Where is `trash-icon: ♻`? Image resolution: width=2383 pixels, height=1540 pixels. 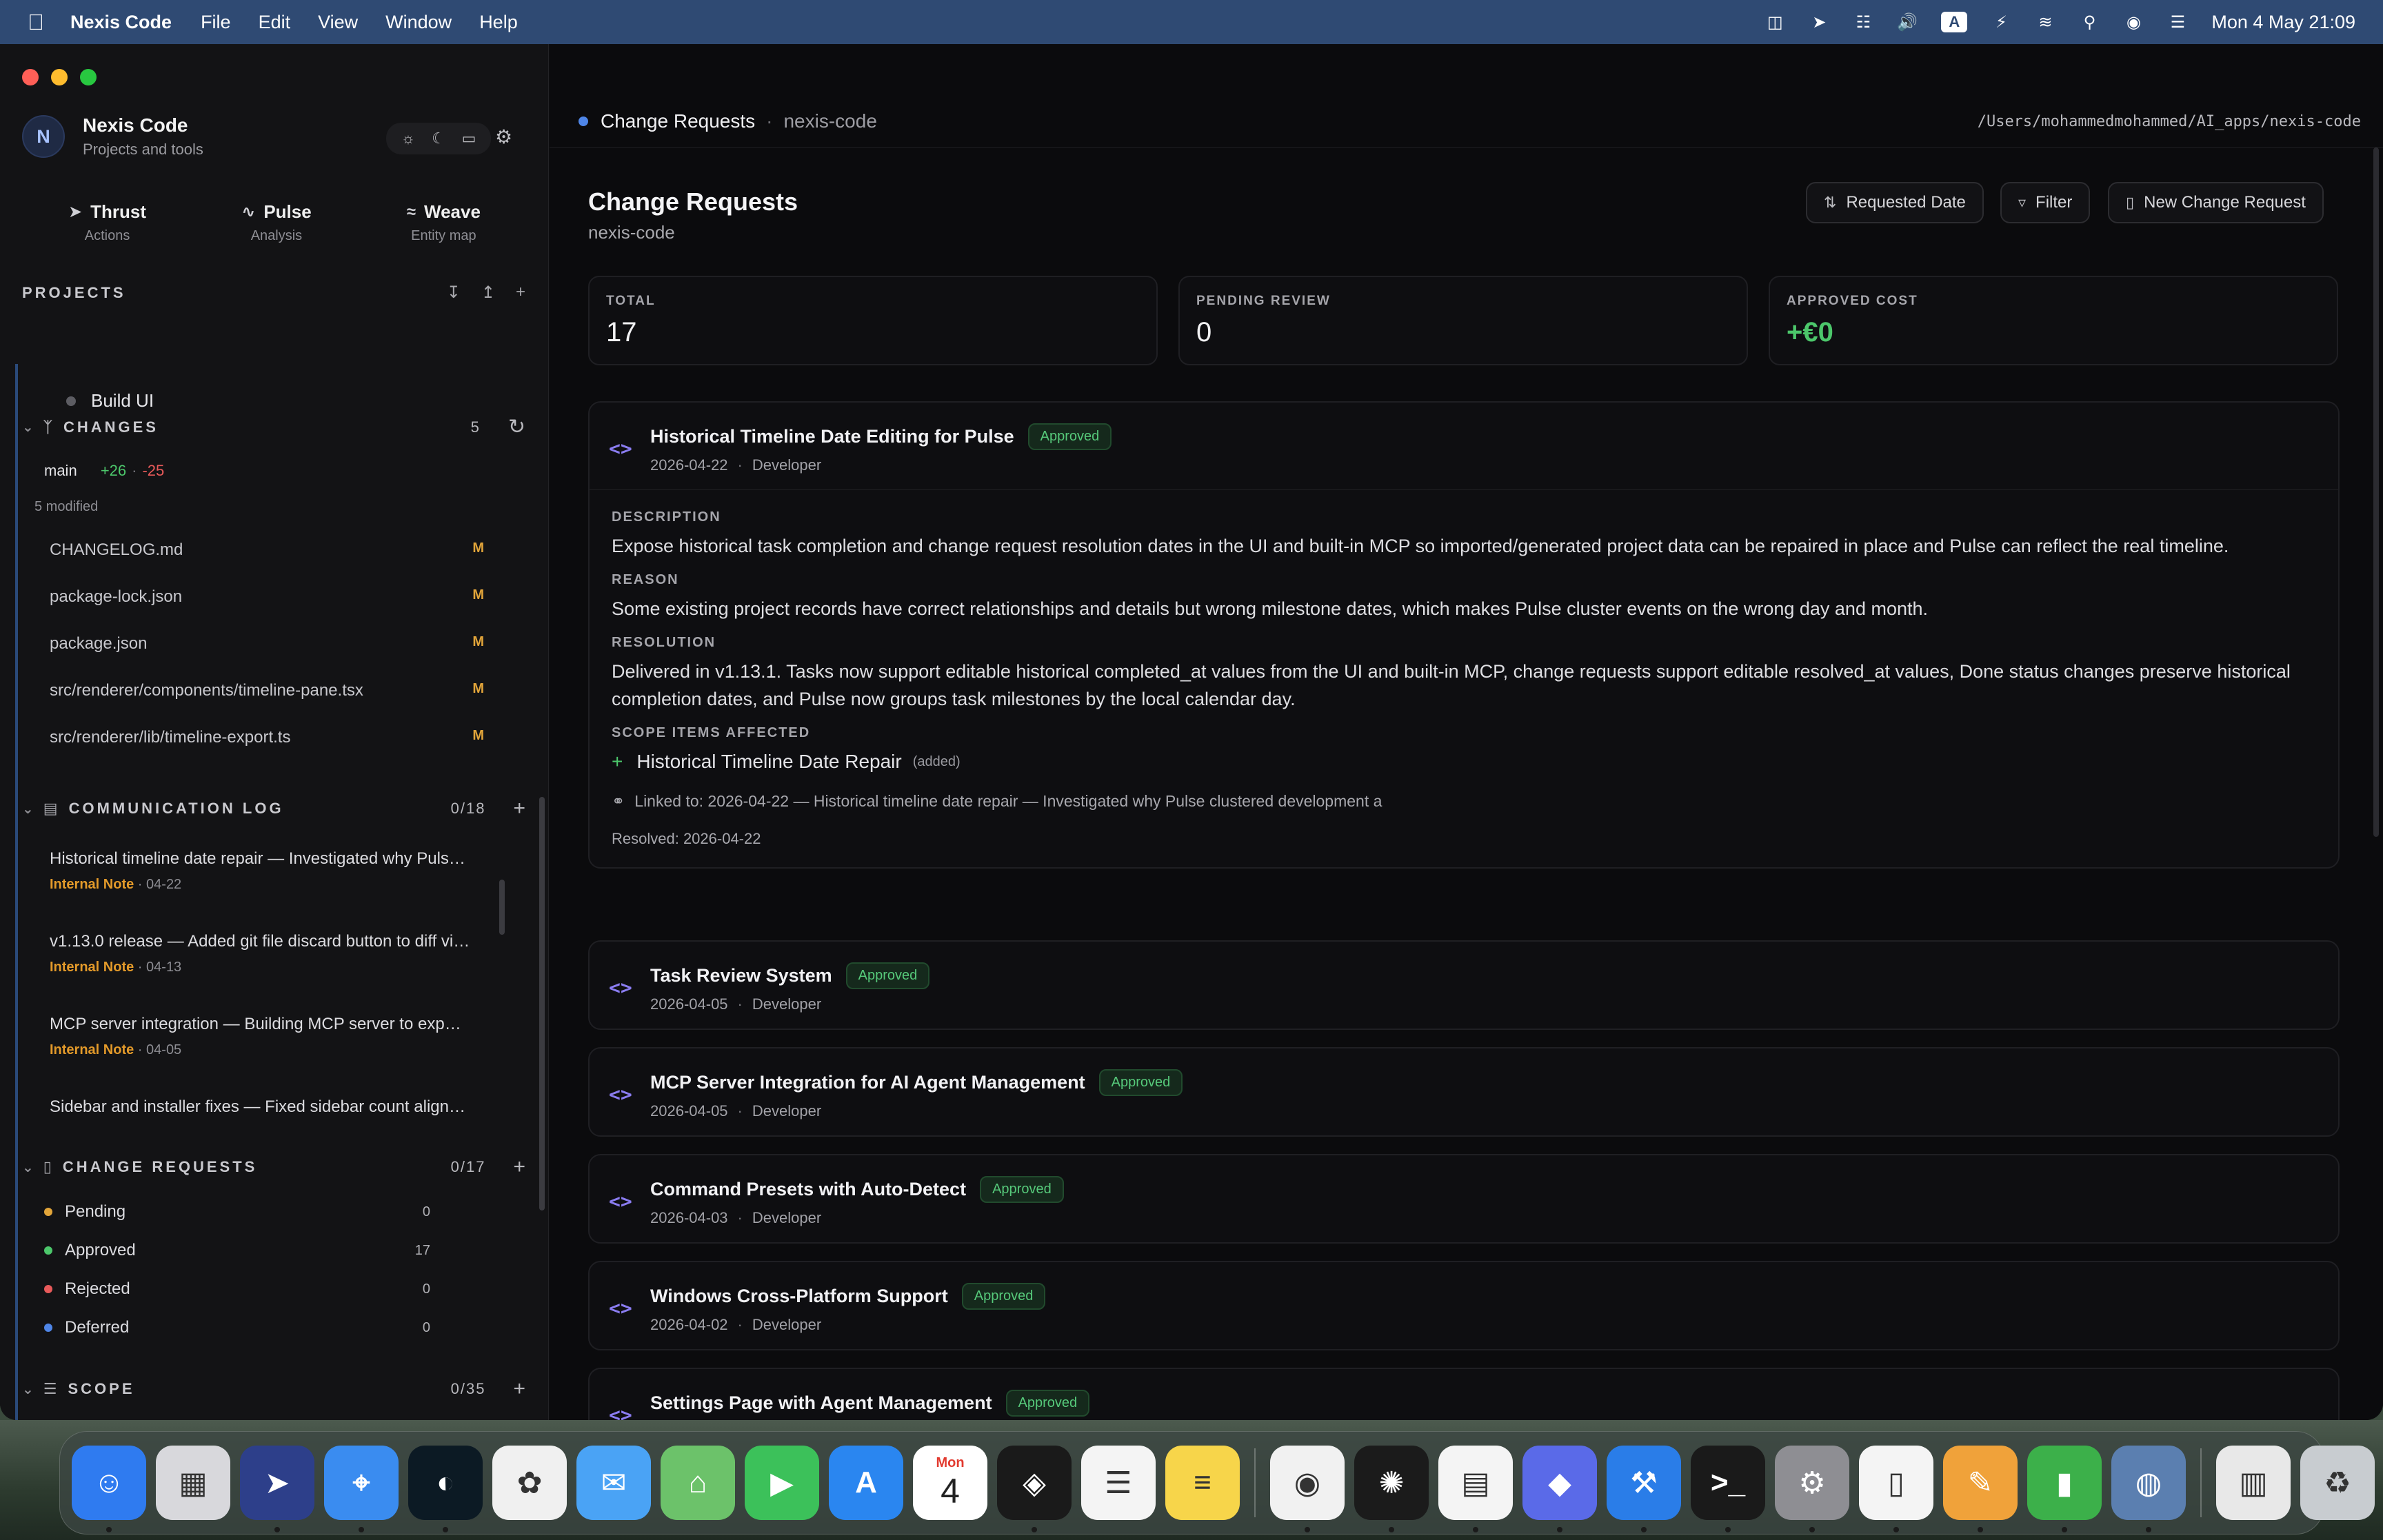
trash-icon: ♻ is located at coordinates (2337, 1483).